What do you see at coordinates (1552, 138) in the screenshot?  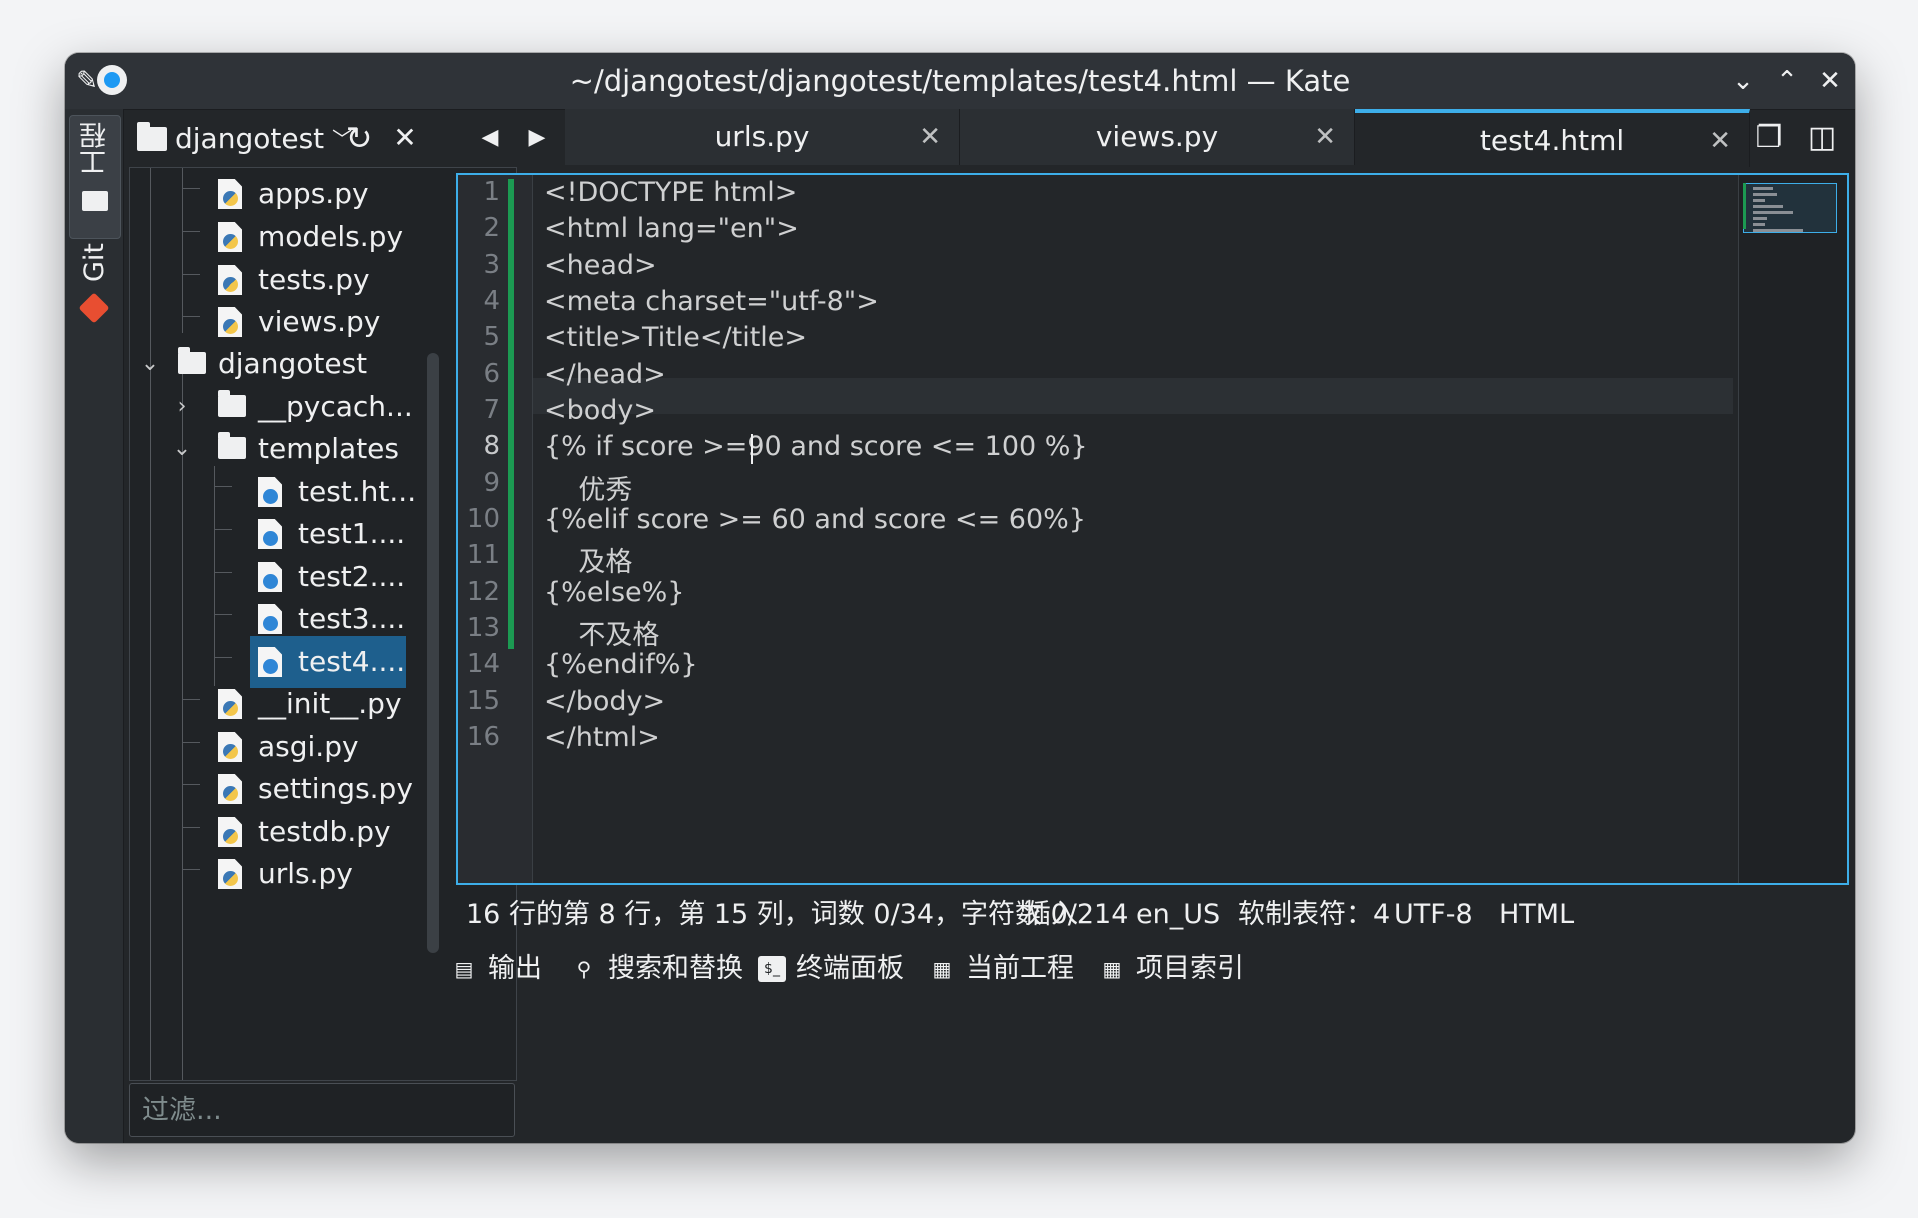 I see `tab-test4-html: test4.html ✕` at bounding box center [1552, 138].